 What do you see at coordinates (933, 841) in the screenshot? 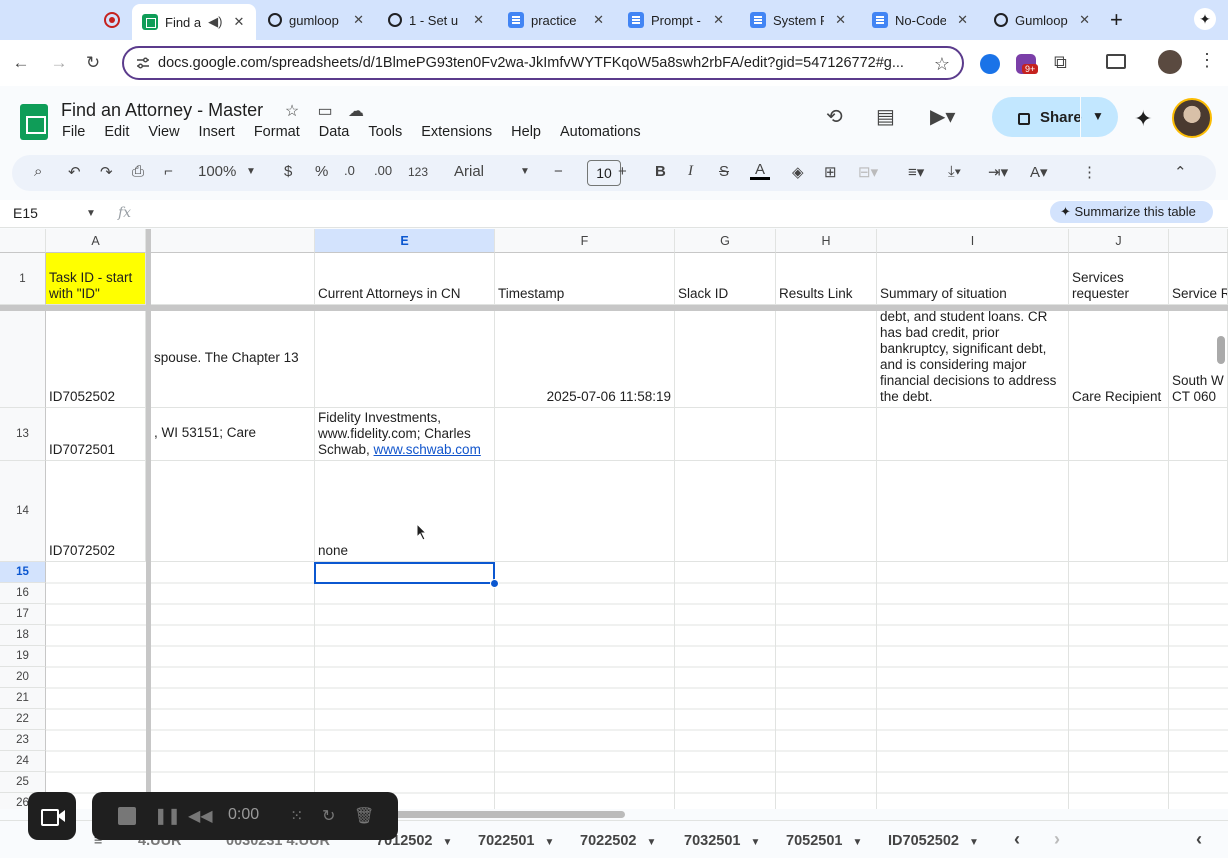
I see `sheet-tab: ID7052502 ▼` at bounding box center [933, 841].